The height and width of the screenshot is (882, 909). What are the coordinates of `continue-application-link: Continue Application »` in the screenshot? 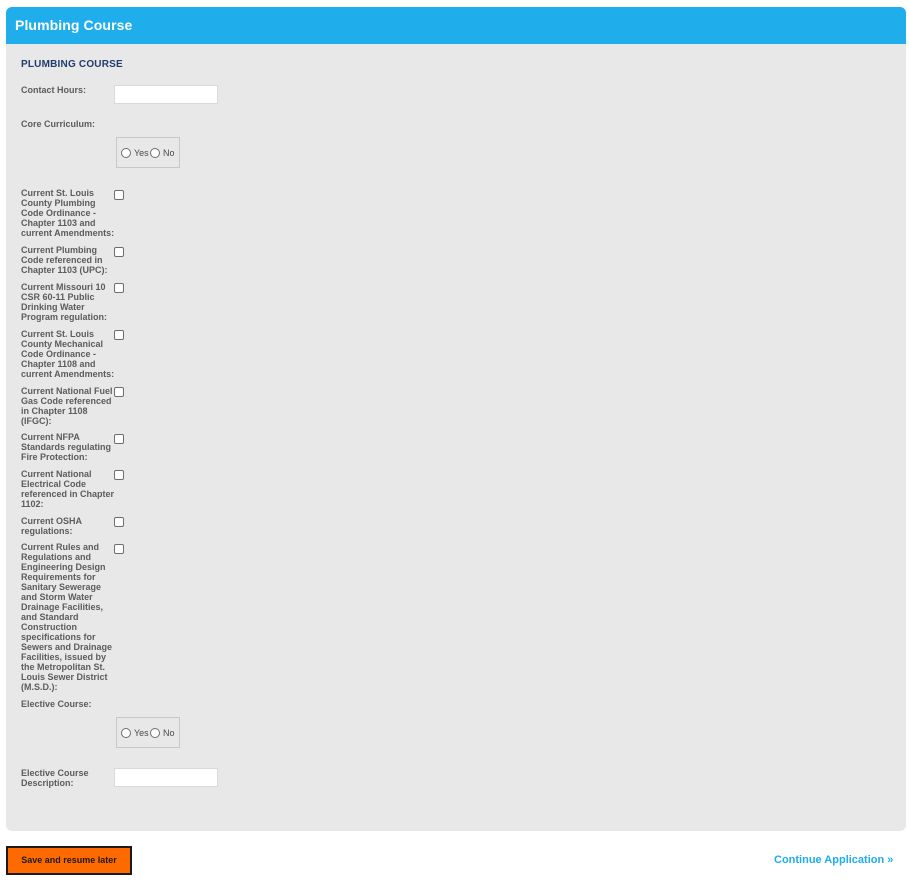 It's located at (833, 860).